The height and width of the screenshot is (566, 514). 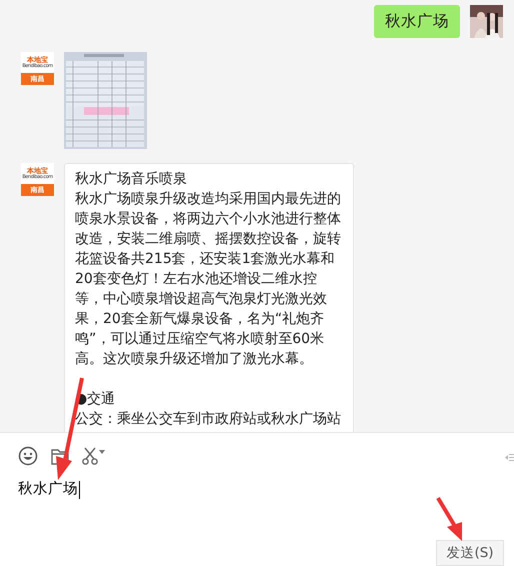 I want to click on send-button: 发送(S), so click(x=470, y=553).